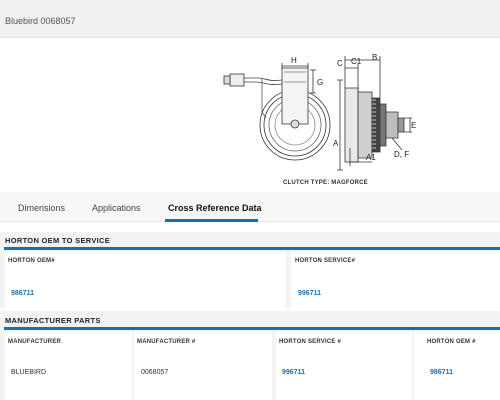  Describe the element at coordinates (325, 261) in the screenshot. I see `column-header: HORTON SERVICE#` at that location.